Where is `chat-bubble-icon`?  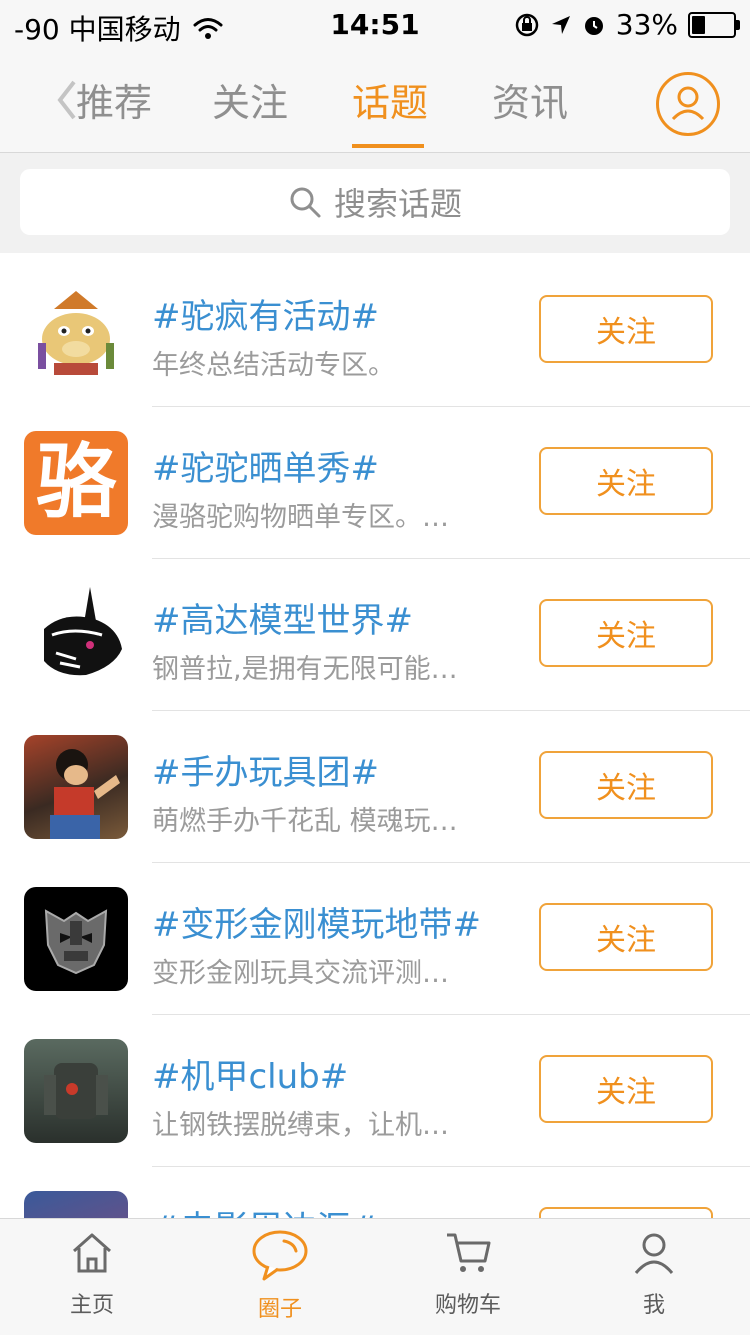
chat-bubble-icon is located at coordinates (280, 1255).